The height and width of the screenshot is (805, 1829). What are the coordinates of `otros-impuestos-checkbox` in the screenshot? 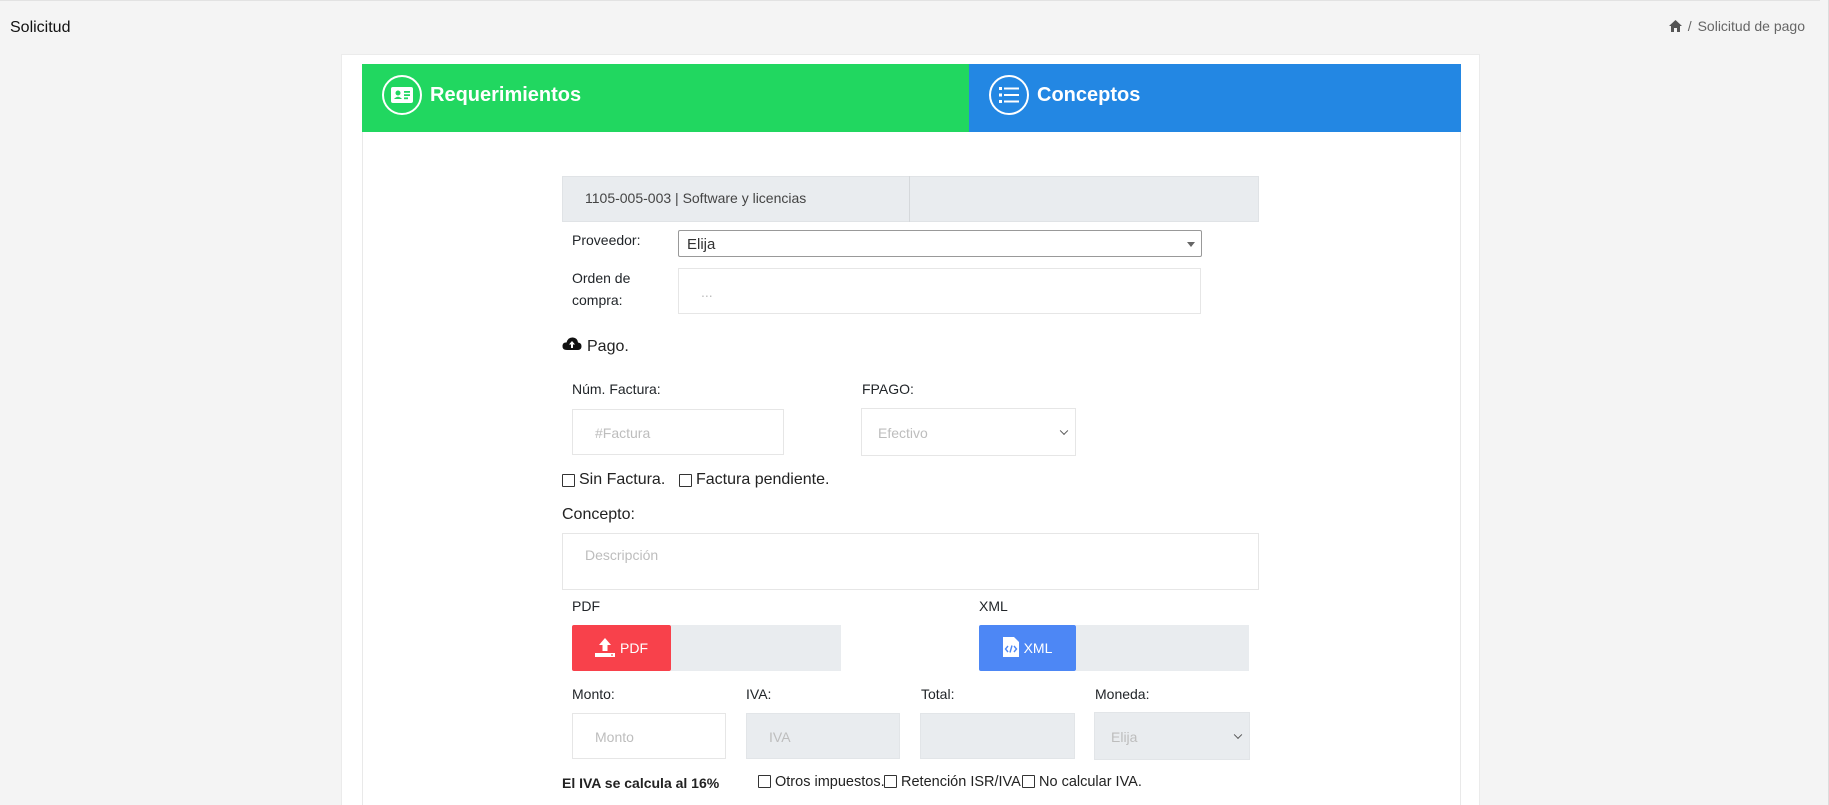 It's located at (764, 781).